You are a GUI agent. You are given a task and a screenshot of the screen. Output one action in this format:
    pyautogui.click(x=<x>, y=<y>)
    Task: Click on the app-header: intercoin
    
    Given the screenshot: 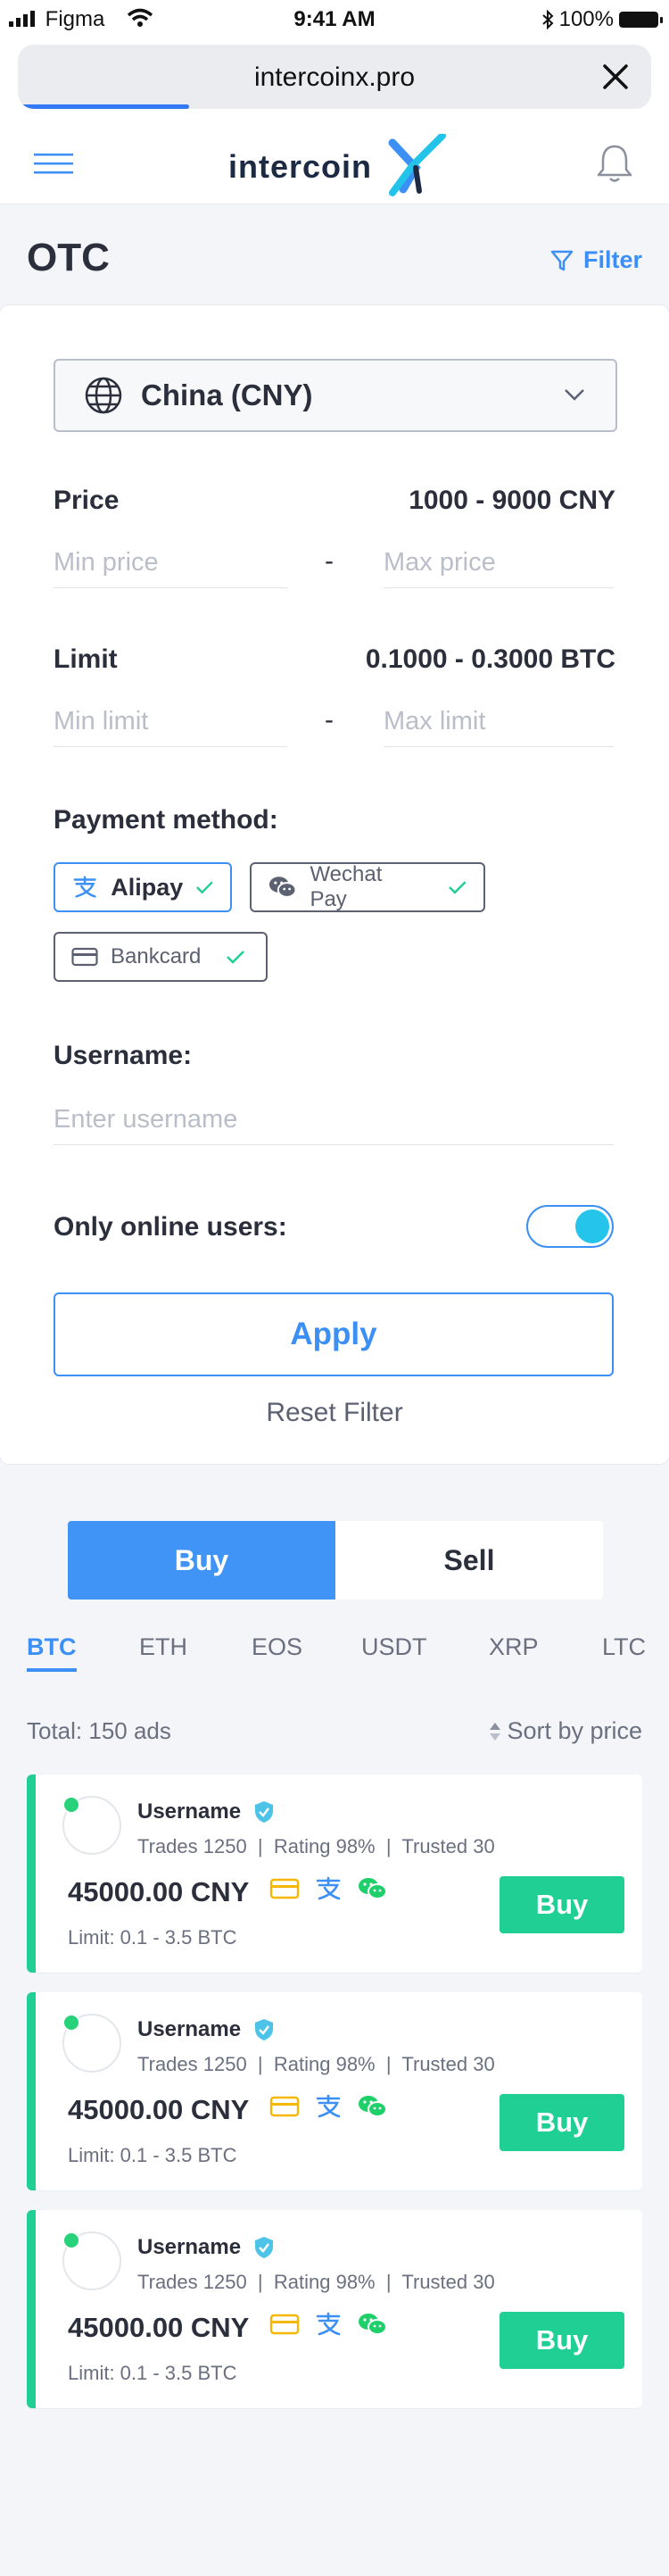 What is the action you would take?
    pyautogui.click(x=334, y=165)
    